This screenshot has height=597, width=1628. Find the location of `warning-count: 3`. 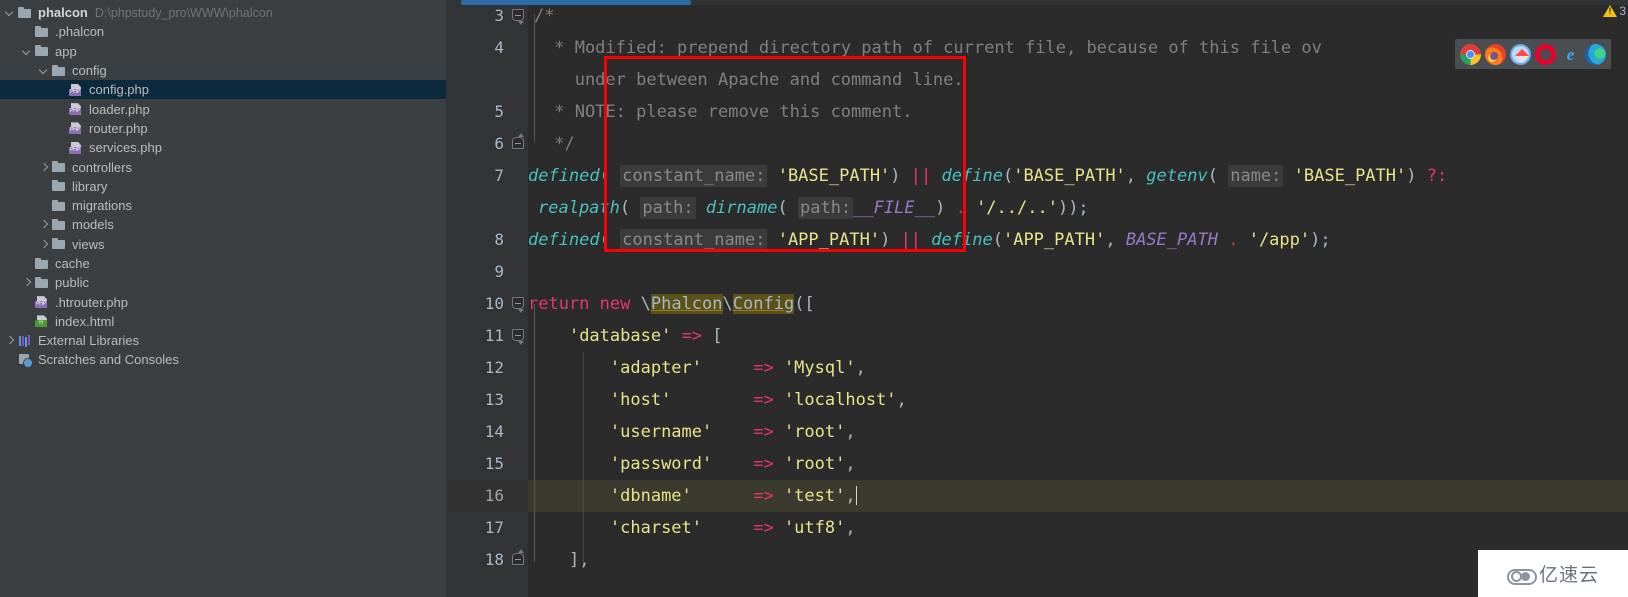

warning-count: 3 is located at coordinates (1622, 11).